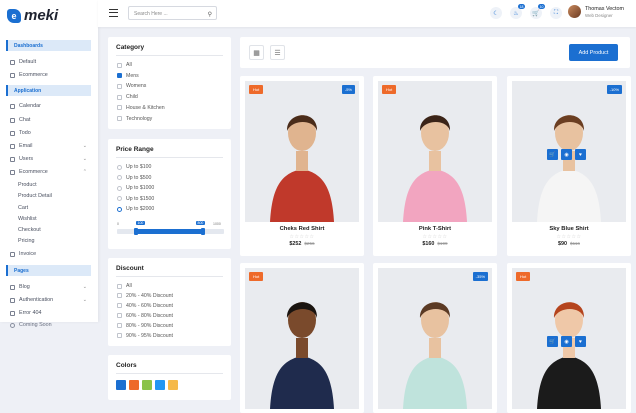 The width and height of the screenshot is (636, 413). I want to click on product-image: -10% 🛒 ◉ ♥, so click(569, 151).